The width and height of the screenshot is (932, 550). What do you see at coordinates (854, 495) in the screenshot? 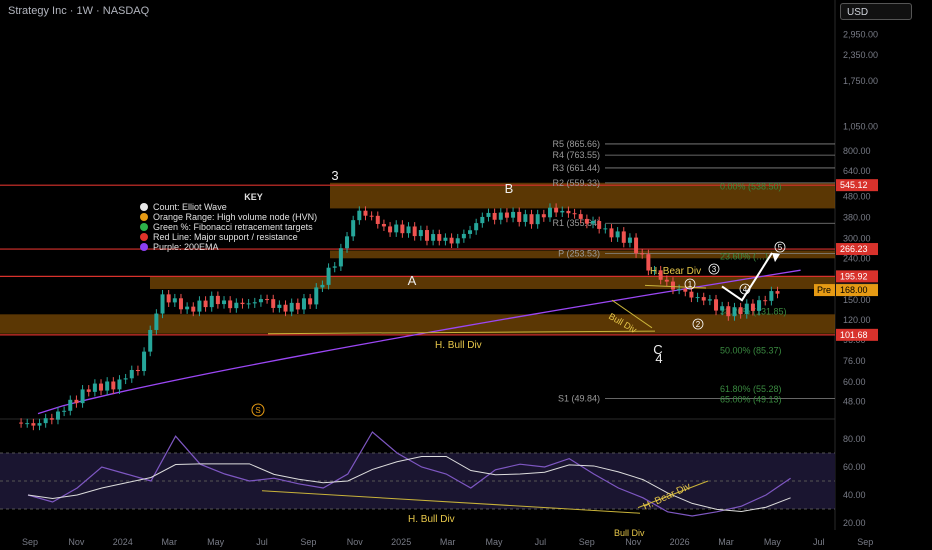
I see `rsi-tick-label: 40.00` at bounding box center [854, 495].